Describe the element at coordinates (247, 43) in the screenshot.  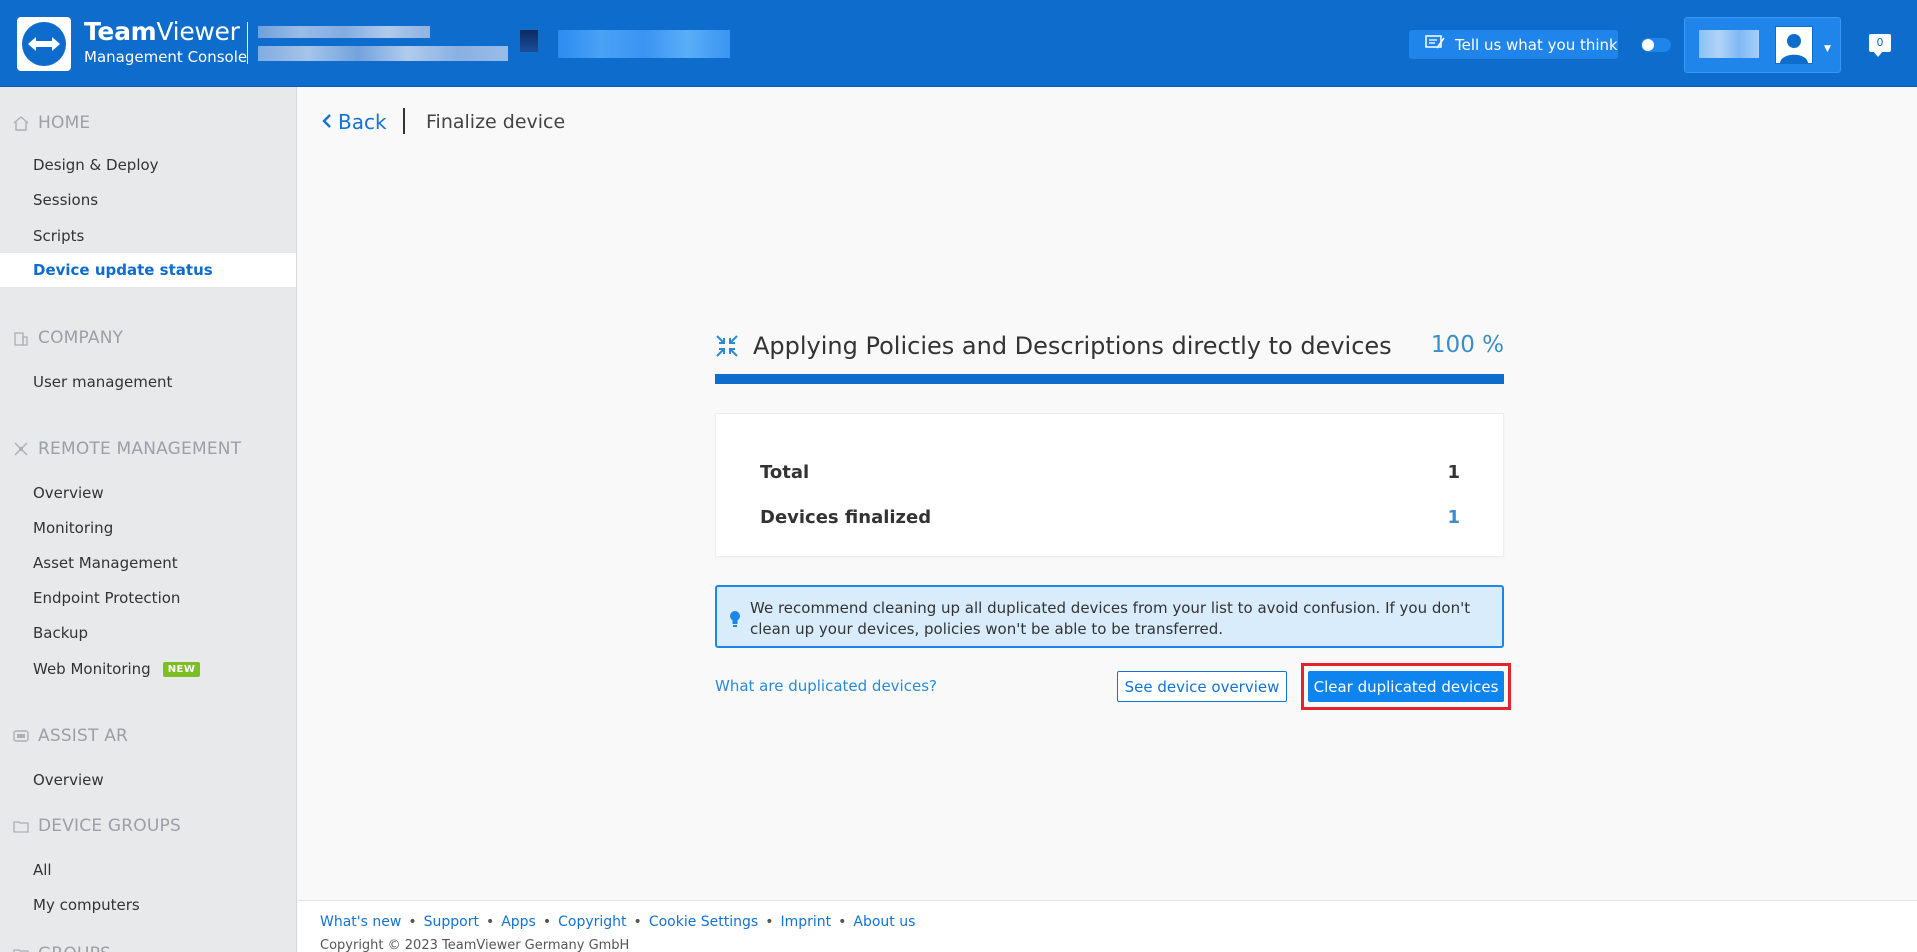
I see `brand-divider` at that location.